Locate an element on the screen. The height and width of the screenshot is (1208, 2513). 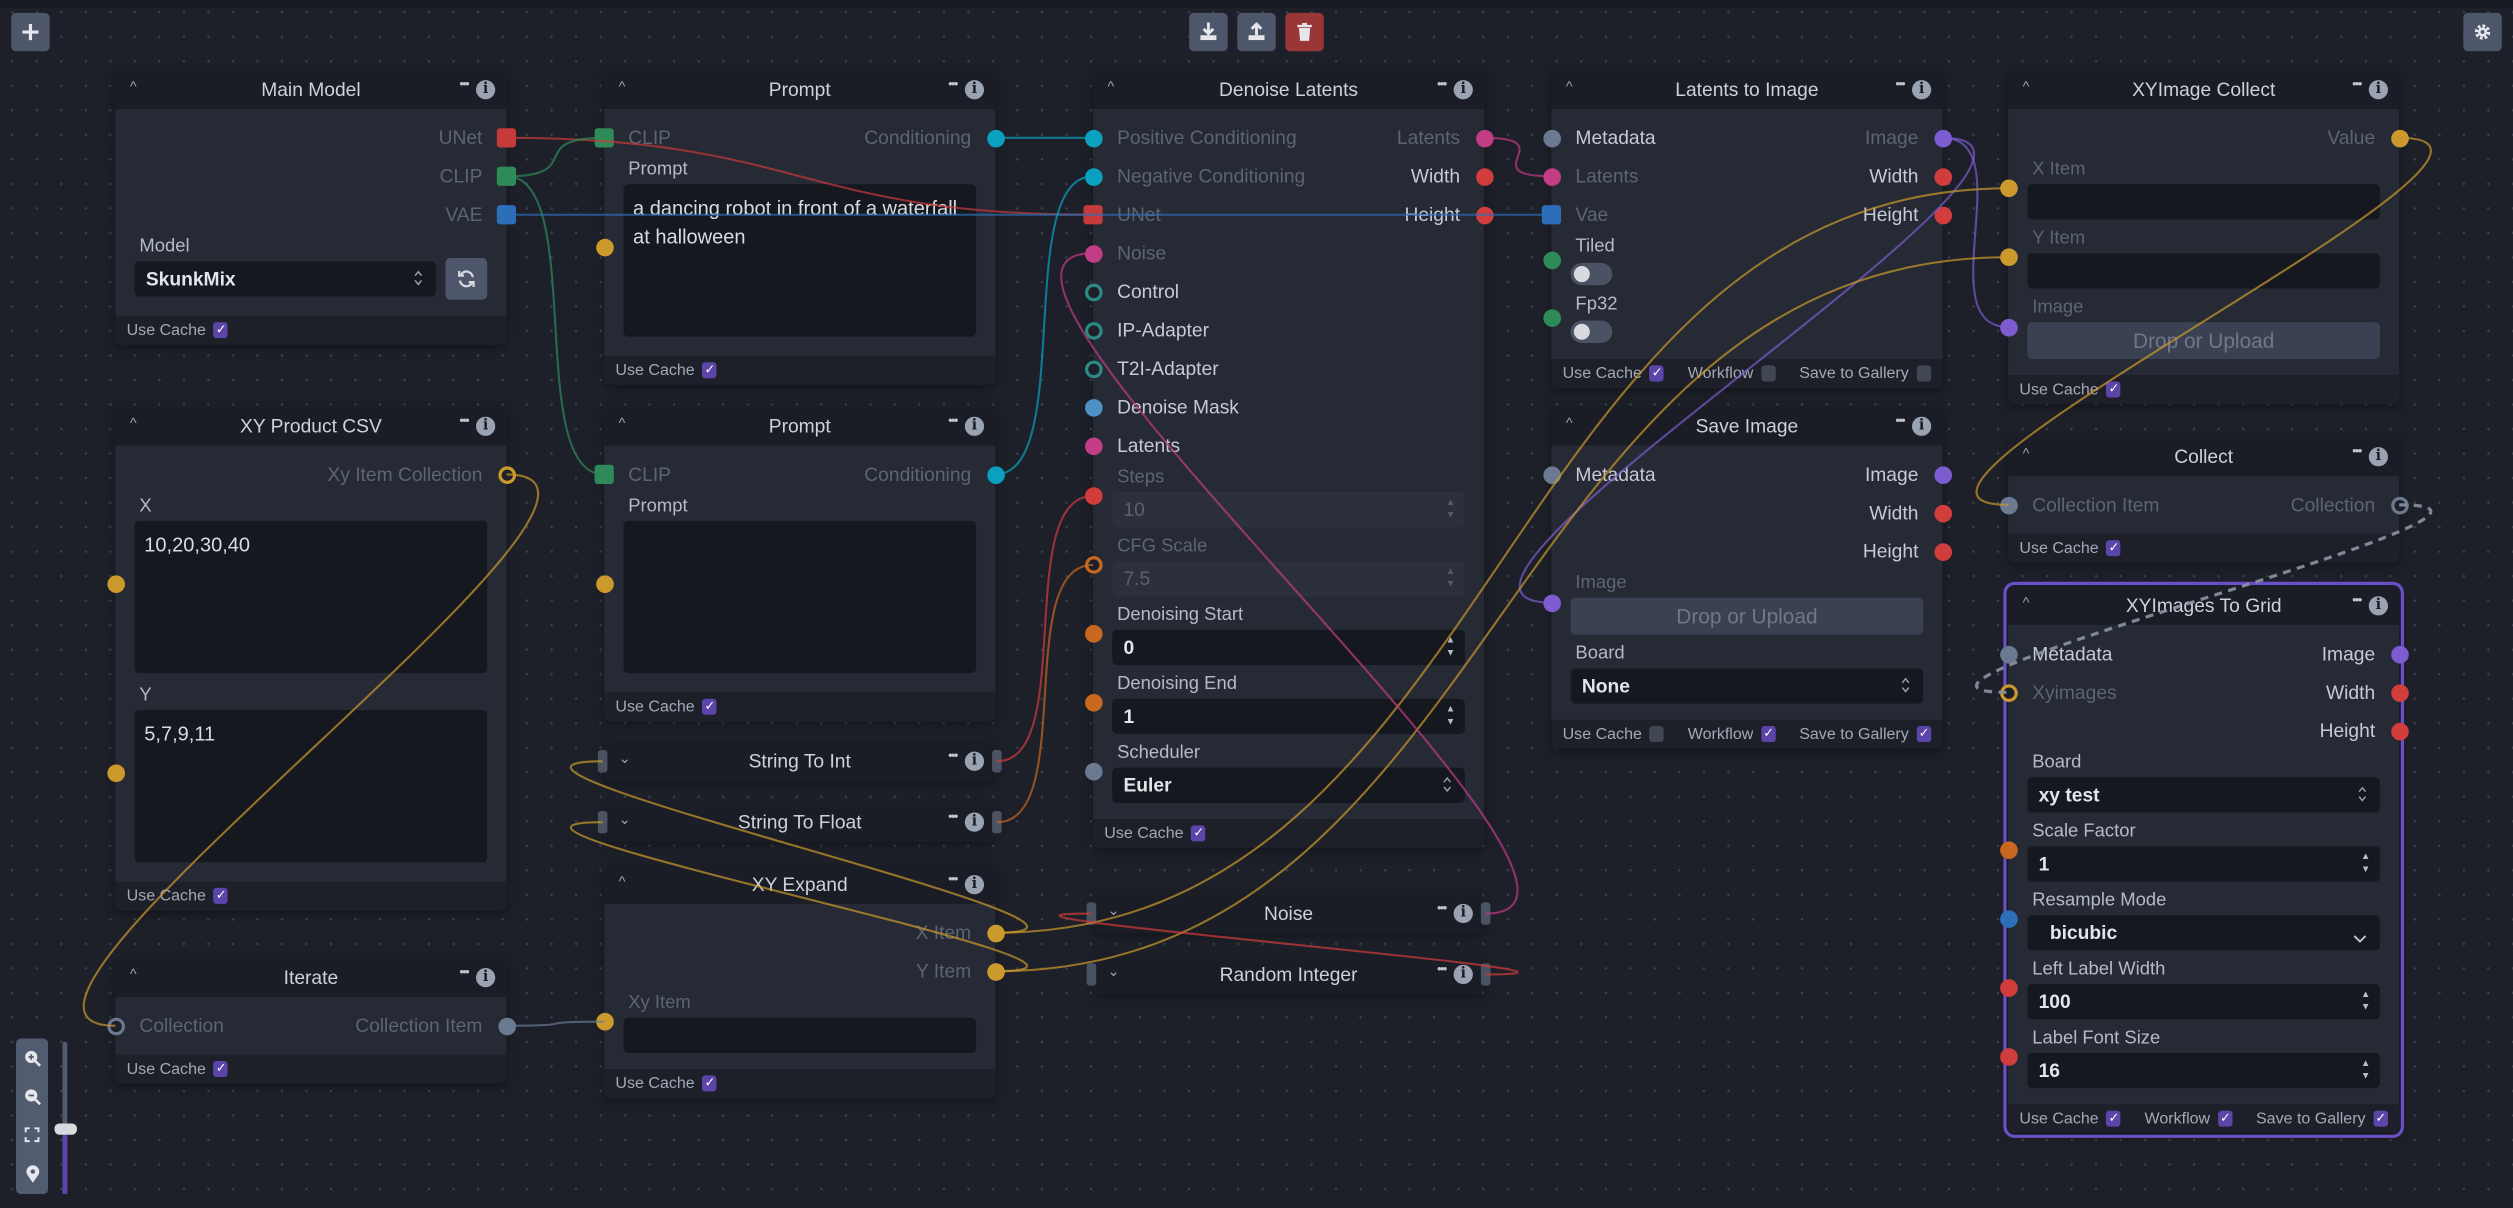
node-noise: ⌄ Noise ••• i is located at coordinates (1288, 913).